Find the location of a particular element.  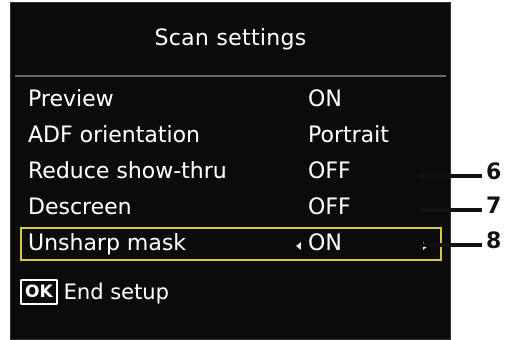

screen-title: Scan settings is located at coordinates (230, 38).